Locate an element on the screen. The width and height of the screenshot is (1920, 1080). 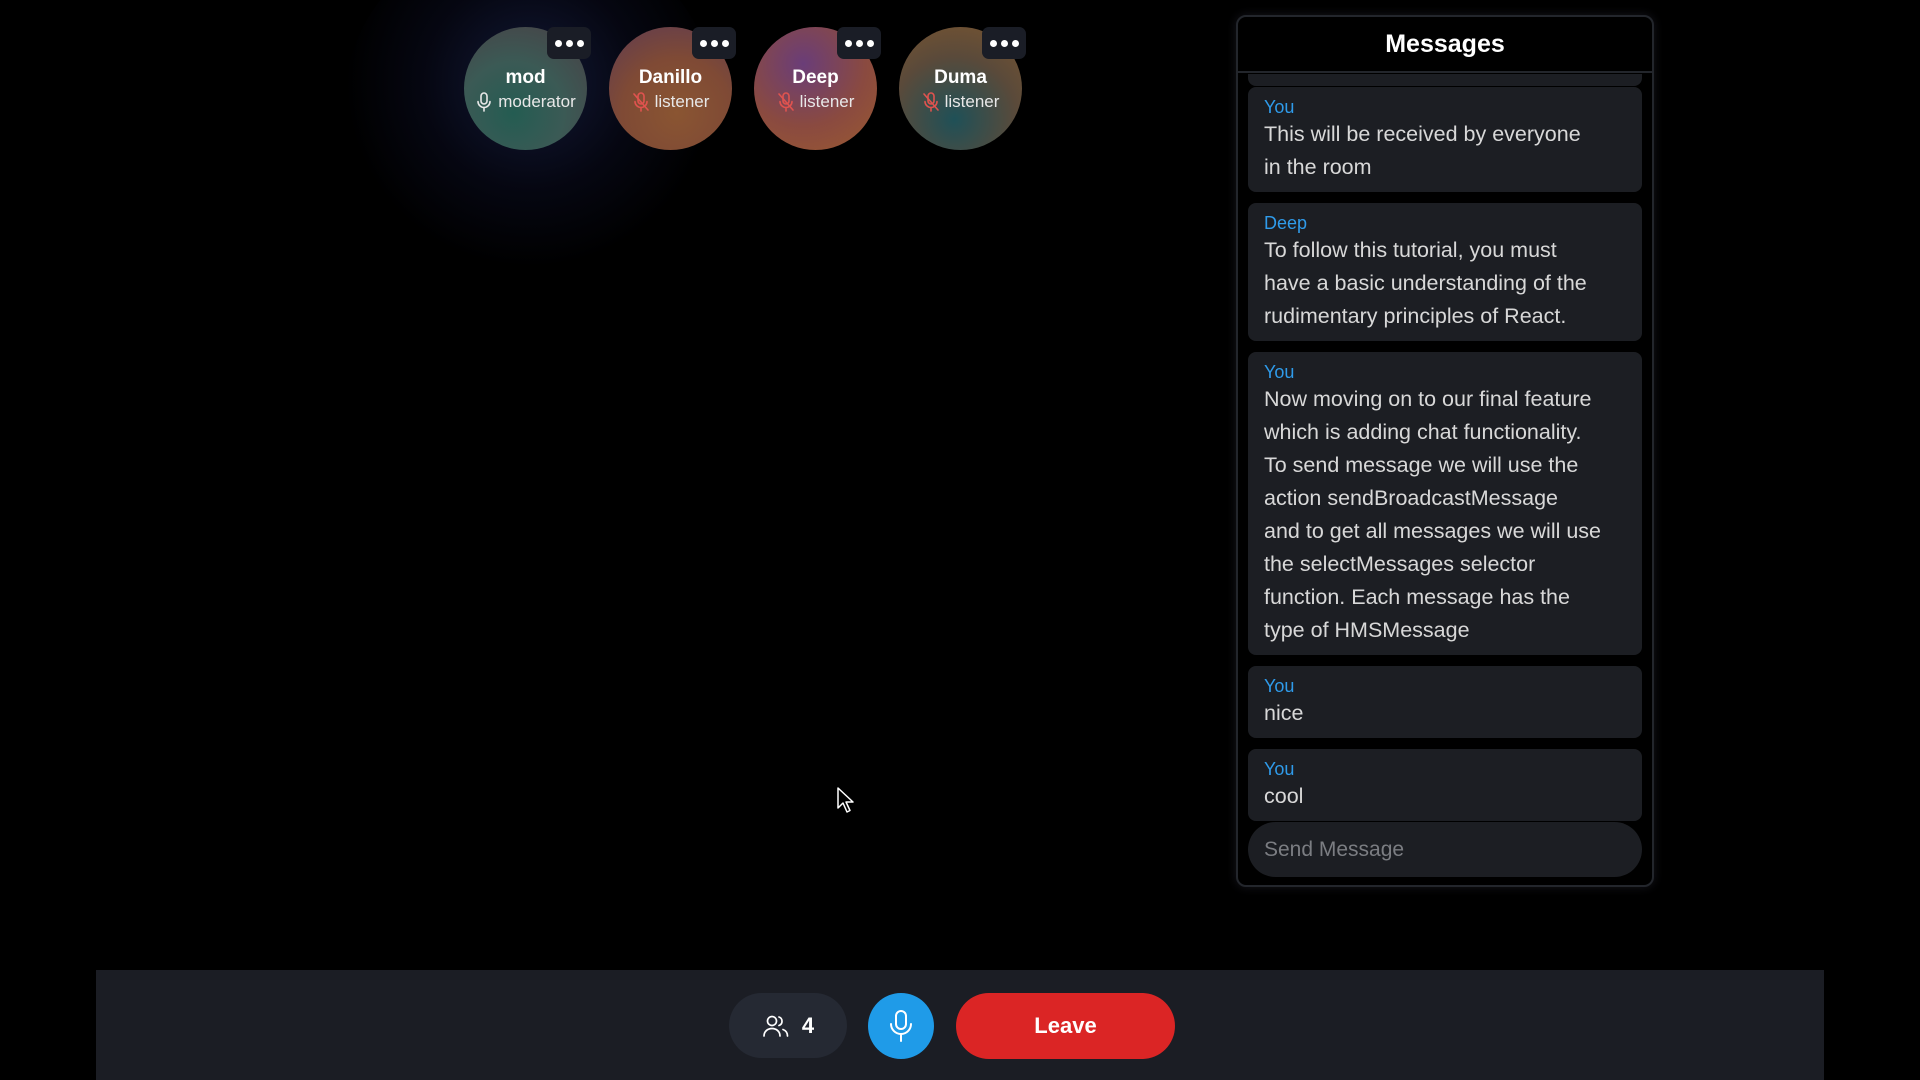
message-text-line: in the room is located at coordinates (1318, 167).